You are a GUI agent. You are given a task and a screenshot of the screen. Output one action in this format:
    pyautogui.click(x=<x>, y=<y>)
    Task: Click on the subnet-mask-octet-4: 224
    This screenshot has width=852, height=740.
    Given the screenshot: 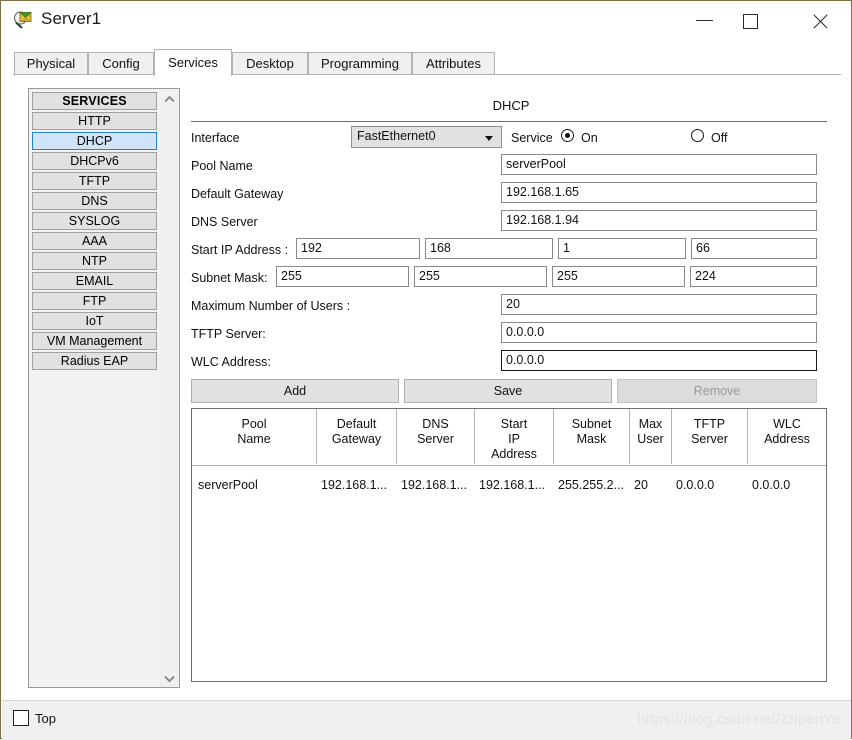 What is the action you would take?
    pyautogui.click(x=753, y=276)
    